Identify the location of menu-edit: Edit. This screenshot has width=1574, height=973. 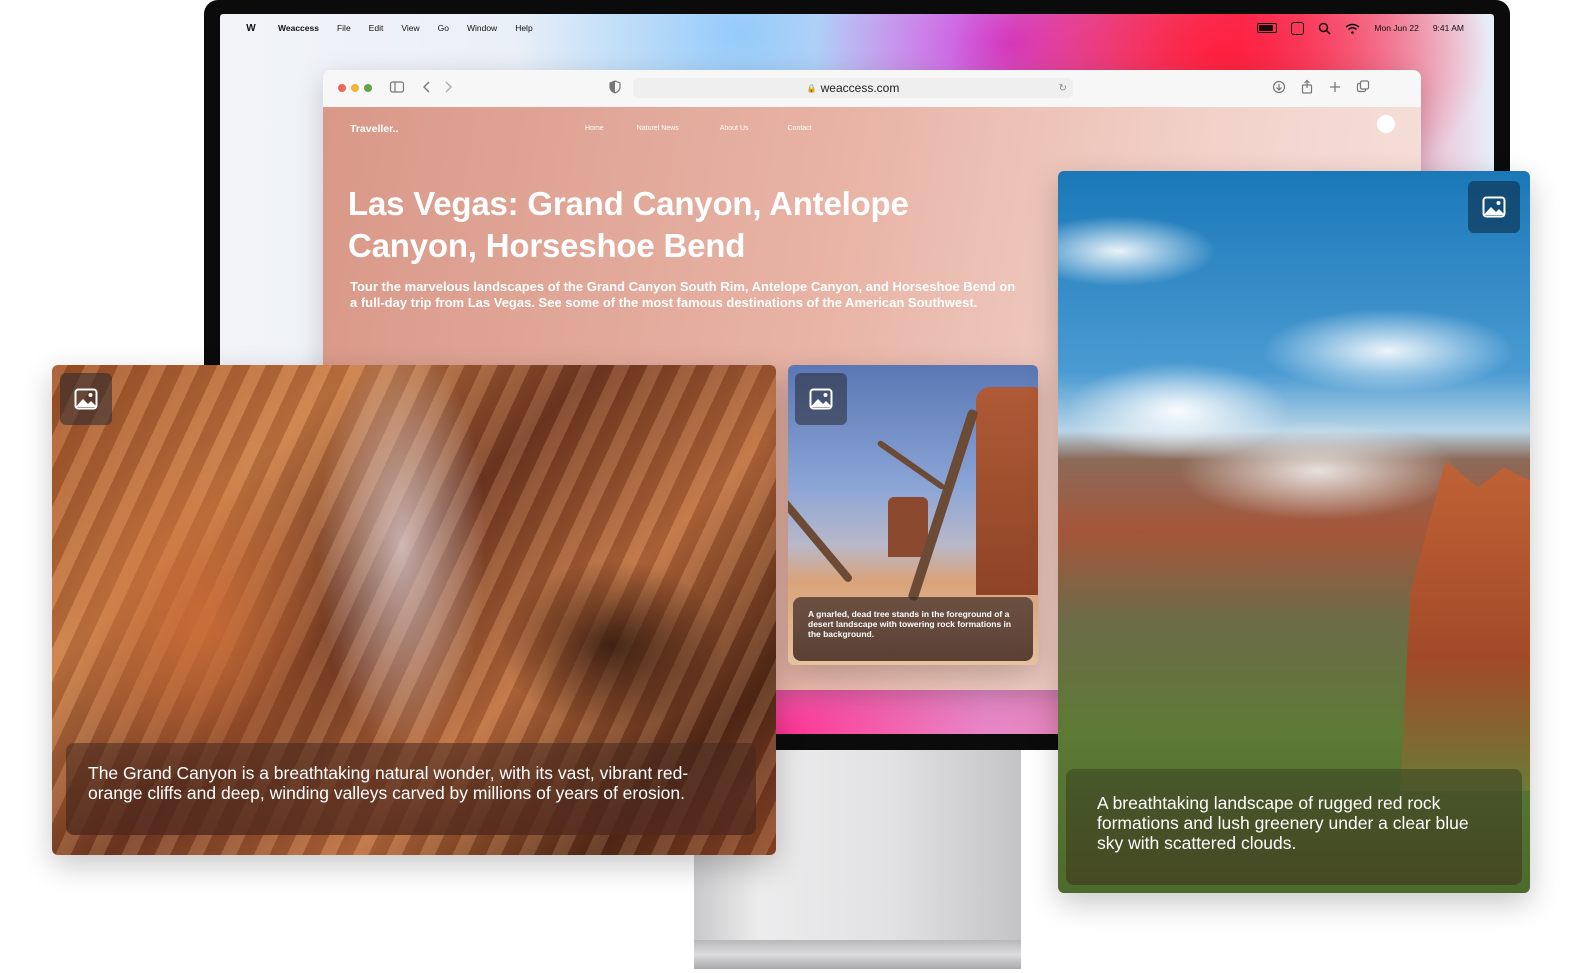
(376, 28).